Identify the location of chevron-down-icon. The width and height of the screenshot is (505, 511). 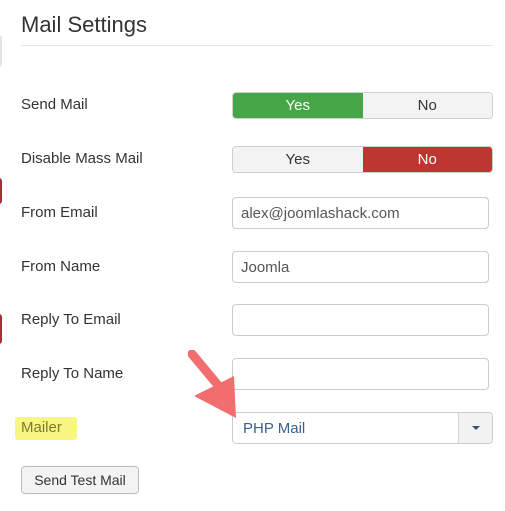
(475, 428).